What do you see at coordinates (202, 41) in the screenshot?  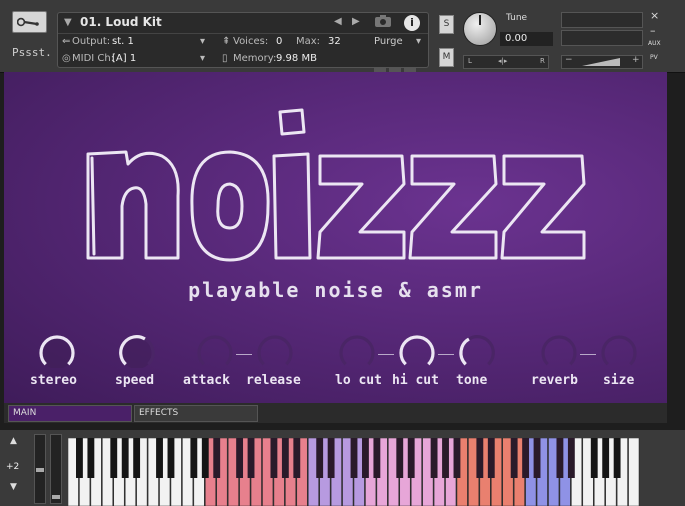 I see `output-dropdown-icon: ▾` at bounding box center [202, 41].